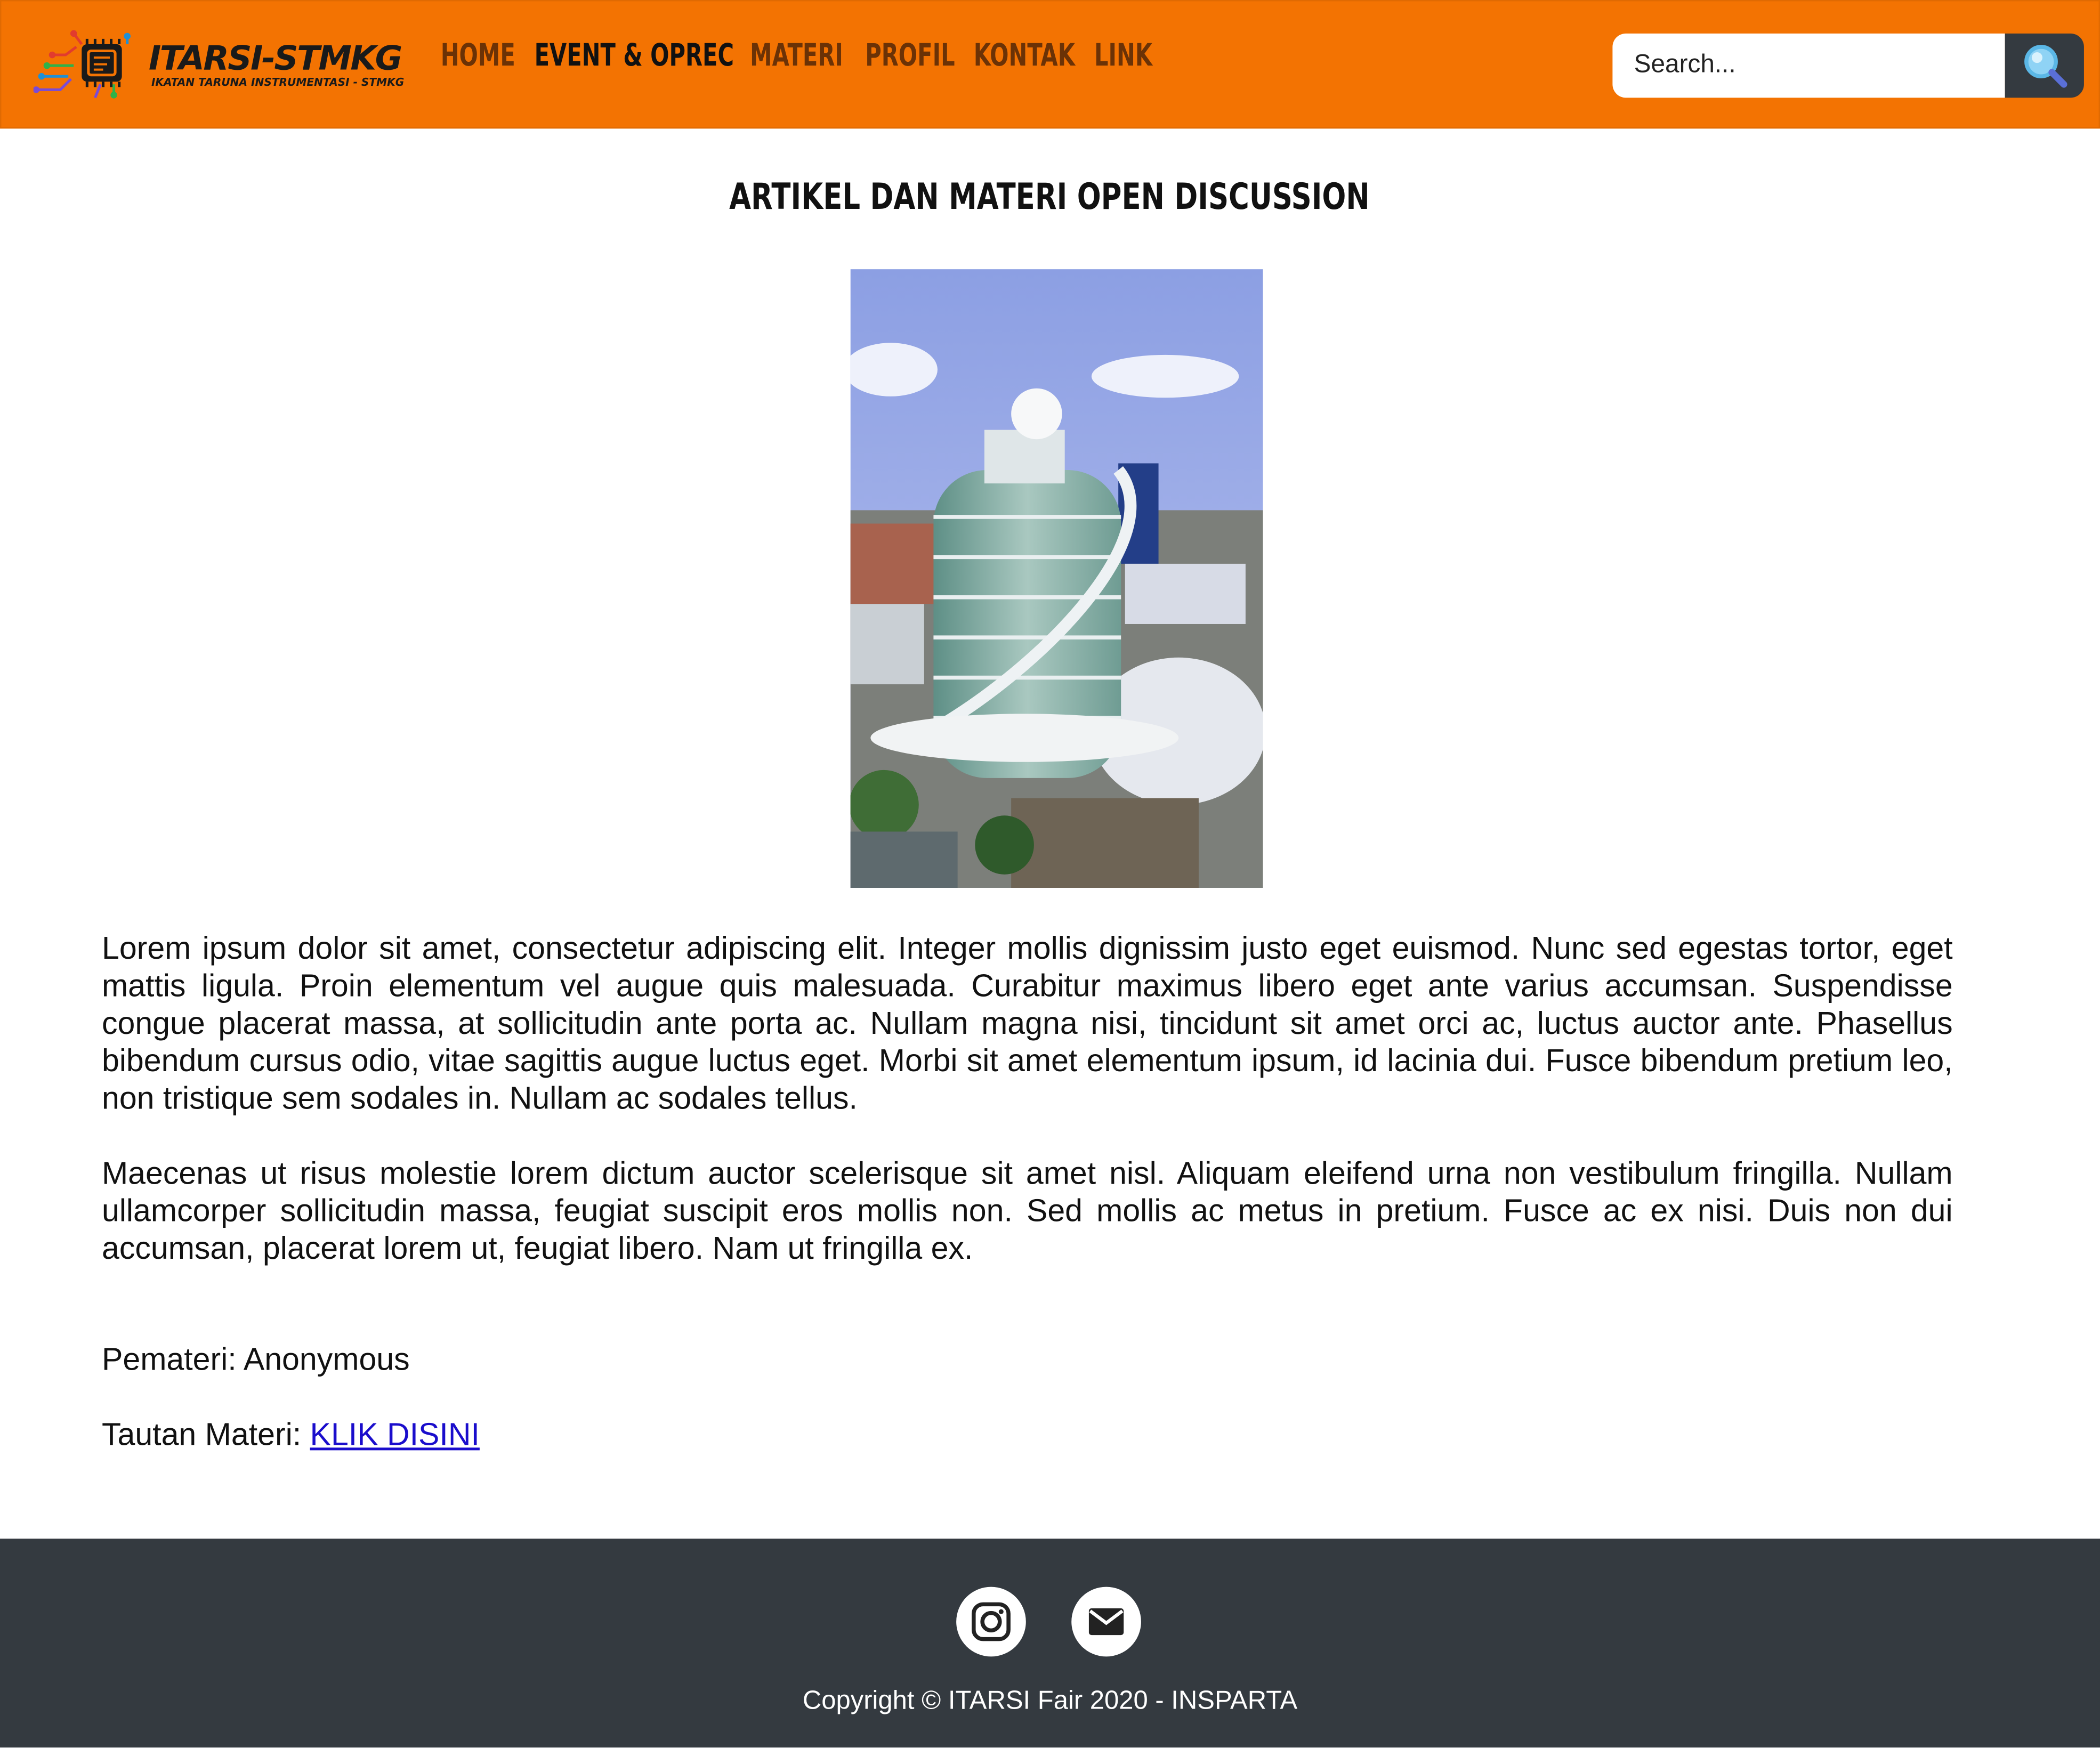  What do you see at coordinates (395, 1434) in the screenshot?
I see `tautan-link: KLIK DISINI` at bounding box center [395, 1434].